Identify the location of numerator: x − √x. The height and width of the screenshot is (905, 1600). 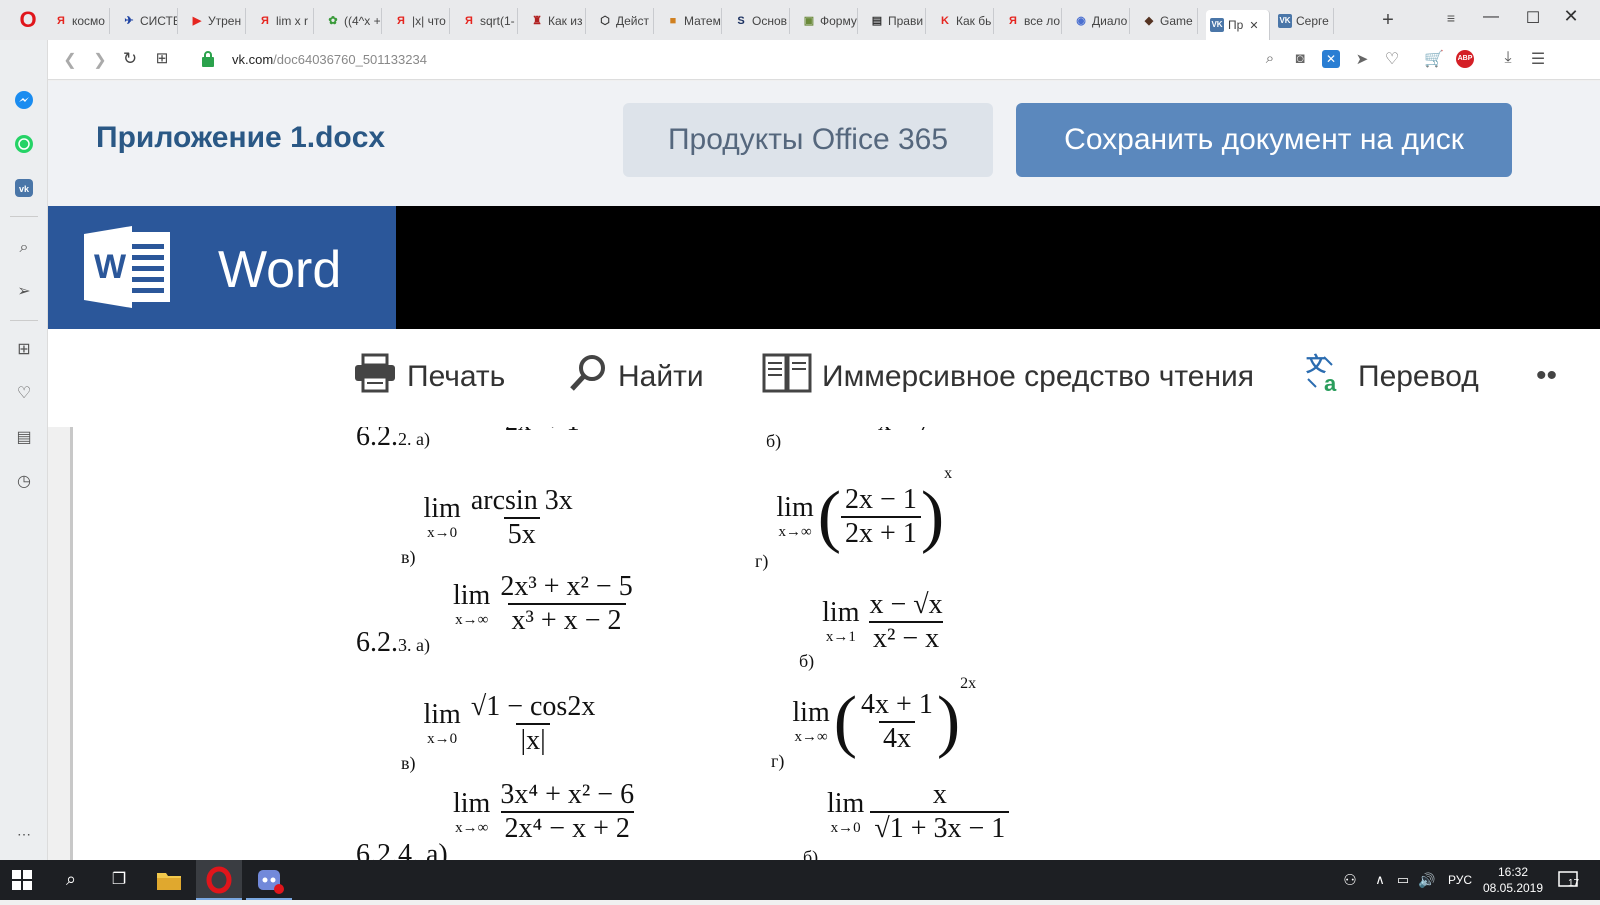
(906, 604).